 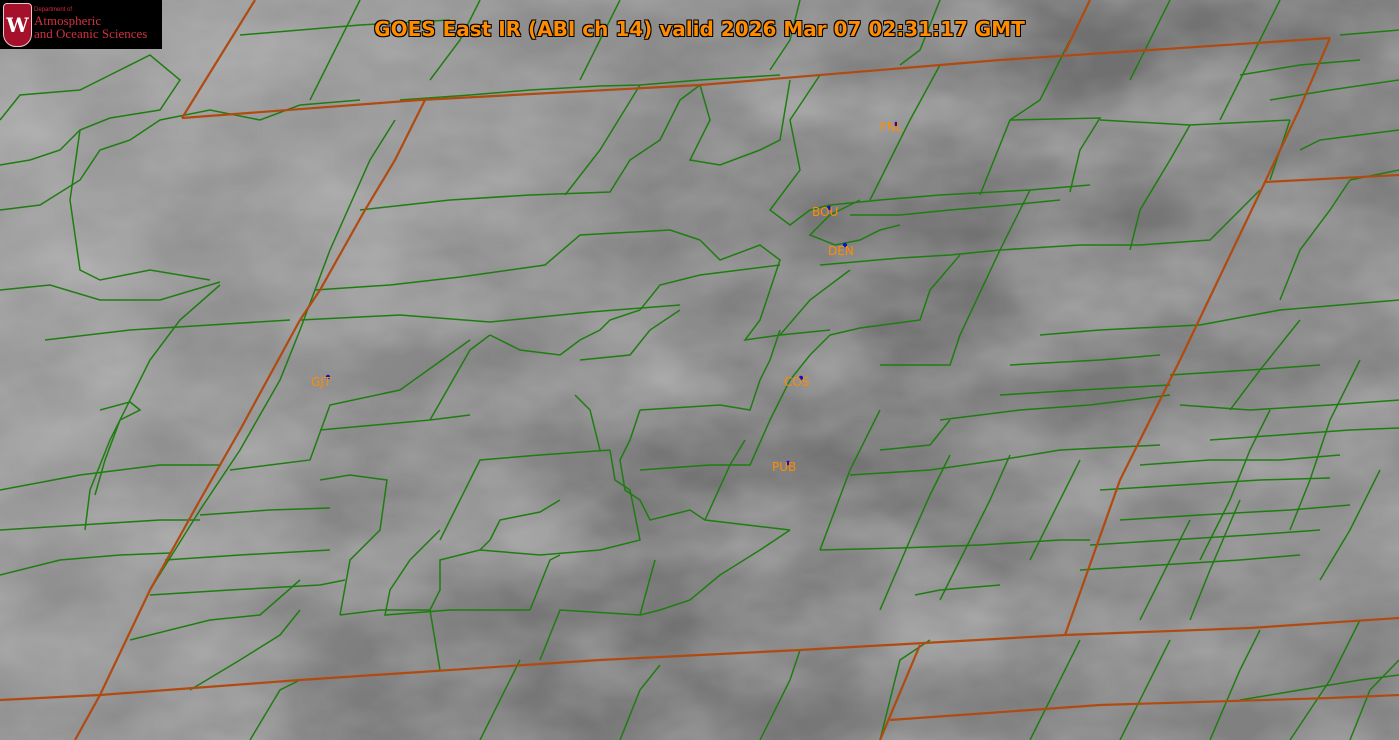 I want to click on station-label-fnl: FNL, so click(x=891, y=127).